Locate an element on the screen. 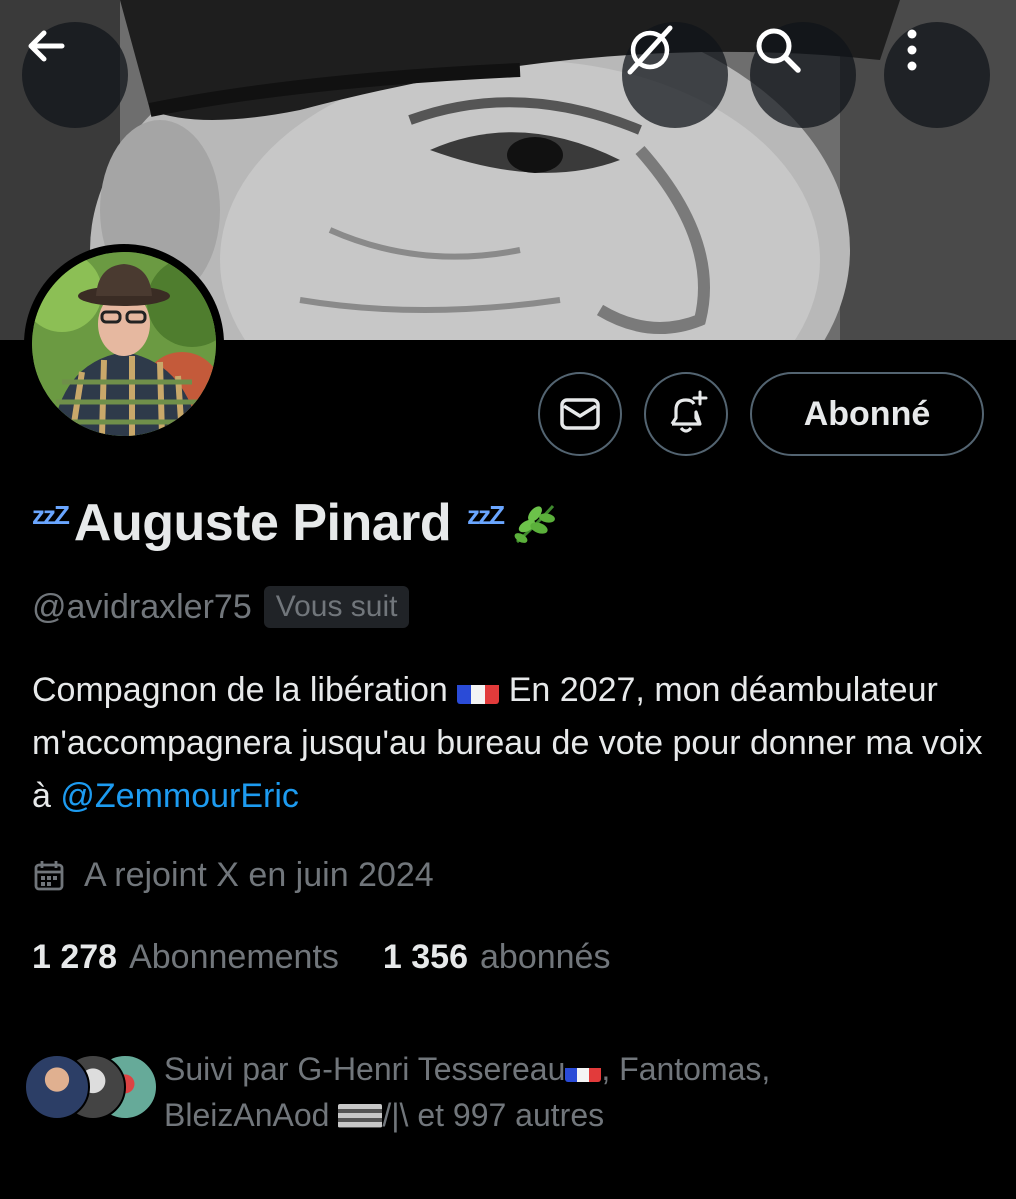  display-name-row: zzZ Auguste Pinard zzZ is located at coordinates (295, 523).